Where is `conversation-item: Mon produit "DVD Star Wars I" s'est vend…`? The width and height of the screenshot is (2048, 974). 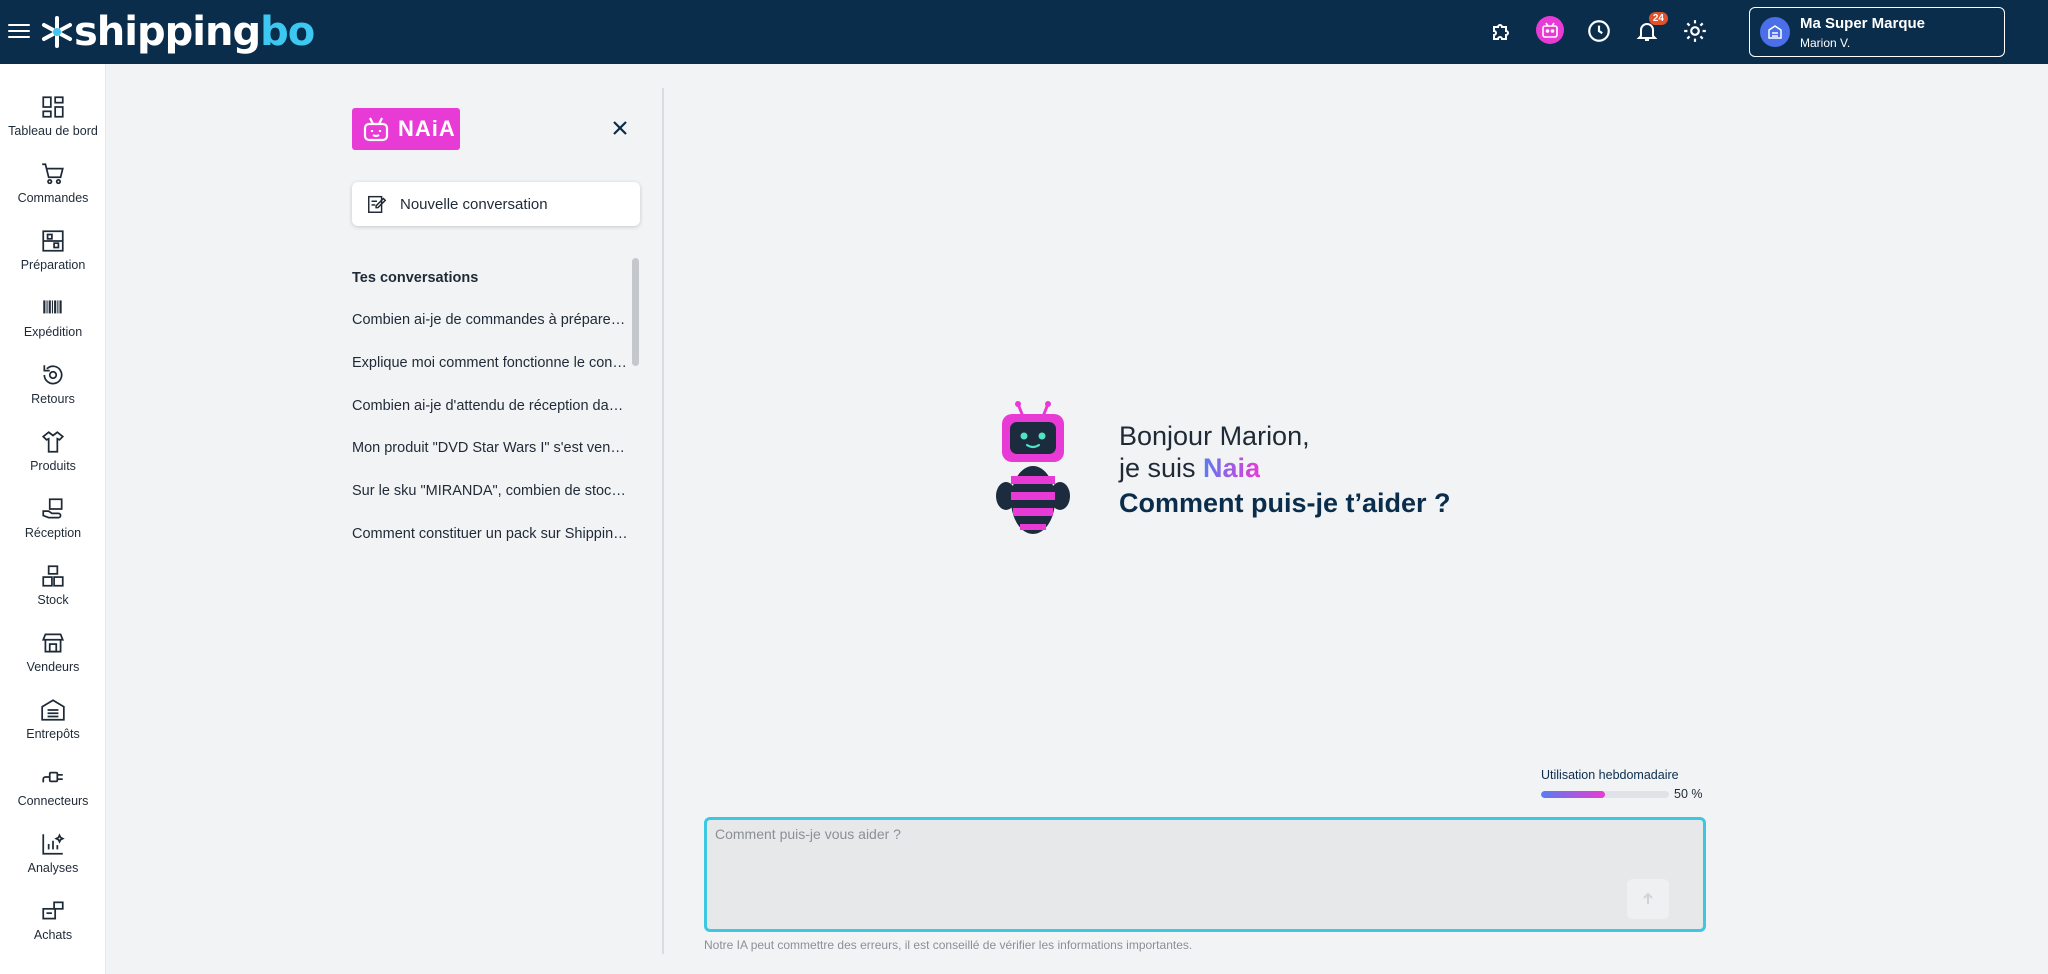
conversation-item: Mon produit "DVD Star Wars I" s'est vend… is located at coordinates (490, 448).